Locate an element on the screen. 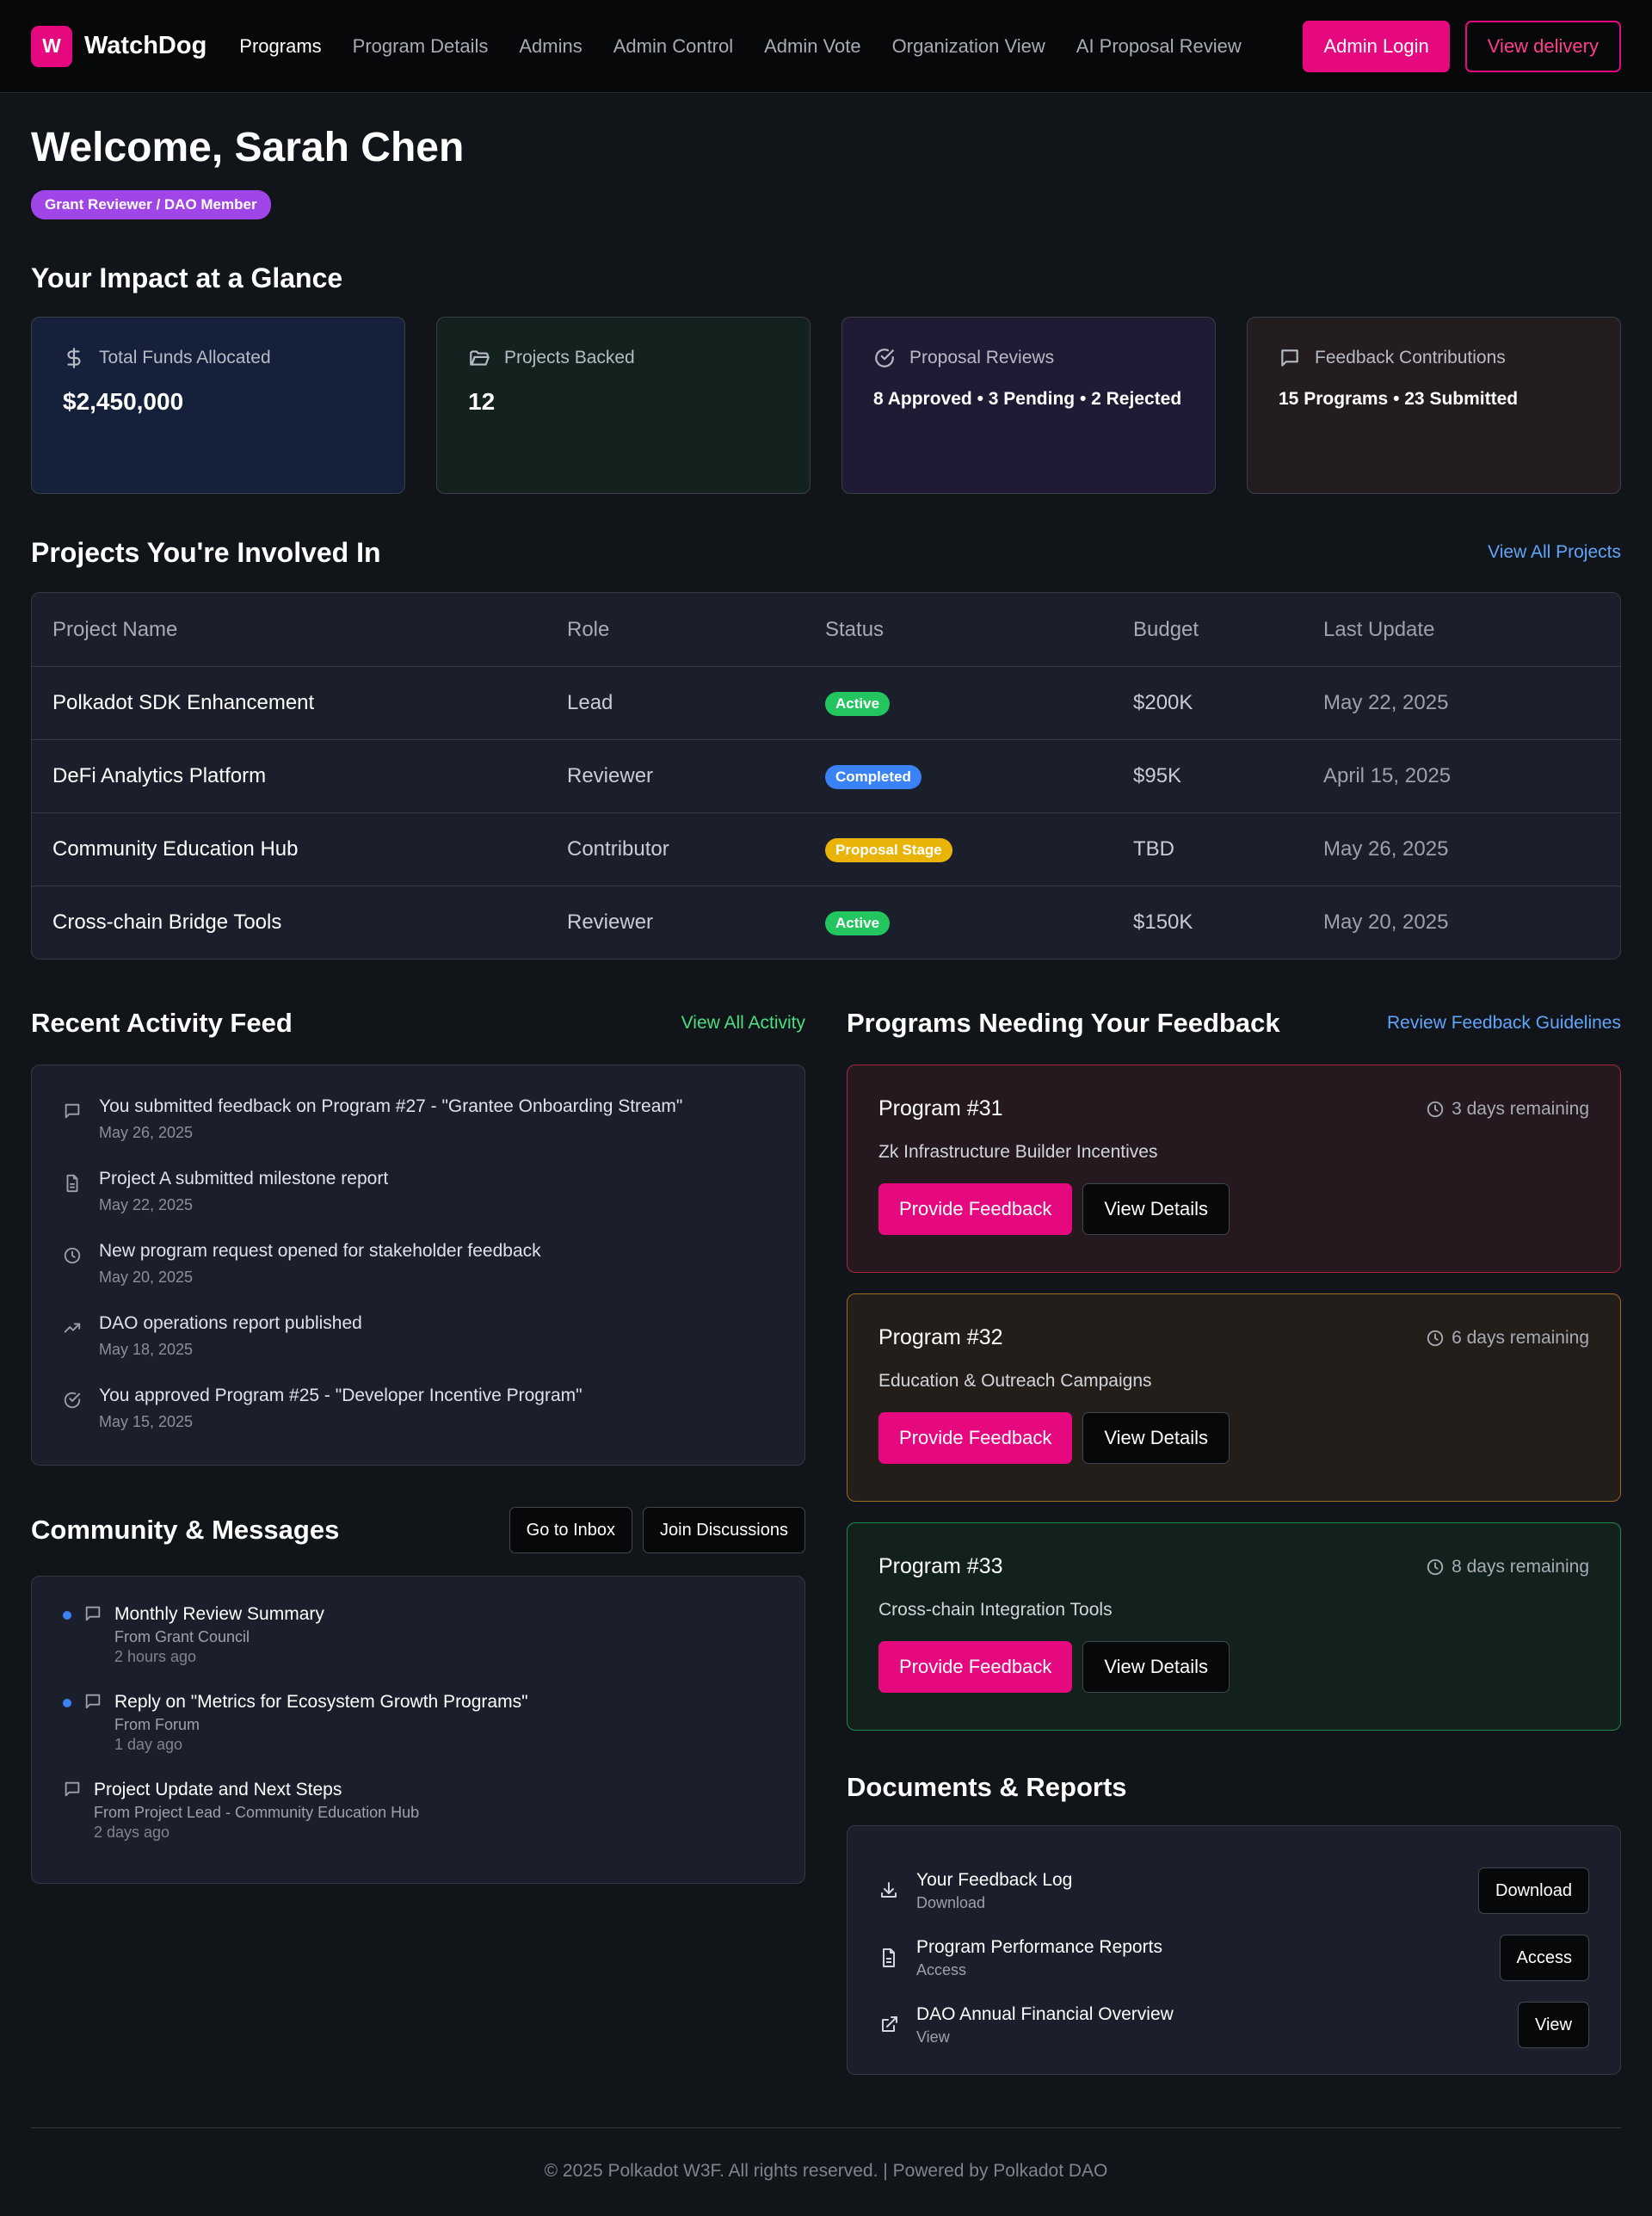  stat-label: Feedback Contributions is located at coordinates (1410, 358).